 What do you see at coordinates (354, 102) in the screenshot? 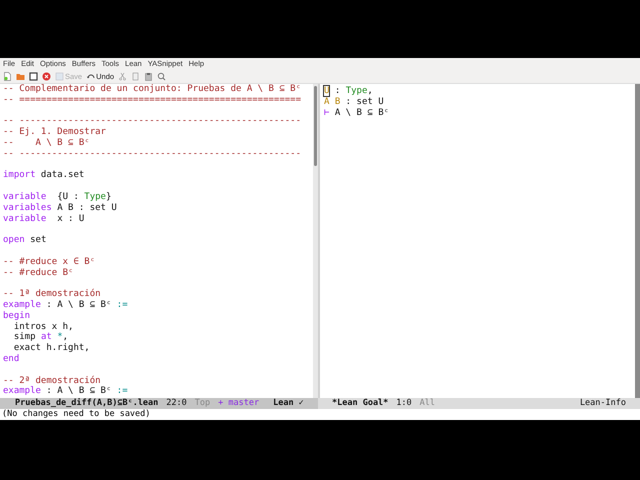
I see `goal-line: A B : set U` at bounding box center [354, 102].